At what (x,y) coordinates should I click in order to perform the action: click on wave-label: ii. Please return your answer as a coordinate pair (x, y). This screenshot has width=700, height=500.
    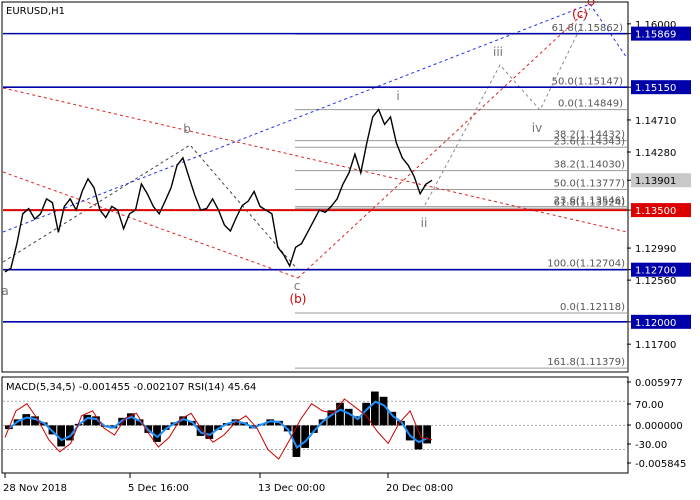
    Looking at the image, I should click on (424, 223).